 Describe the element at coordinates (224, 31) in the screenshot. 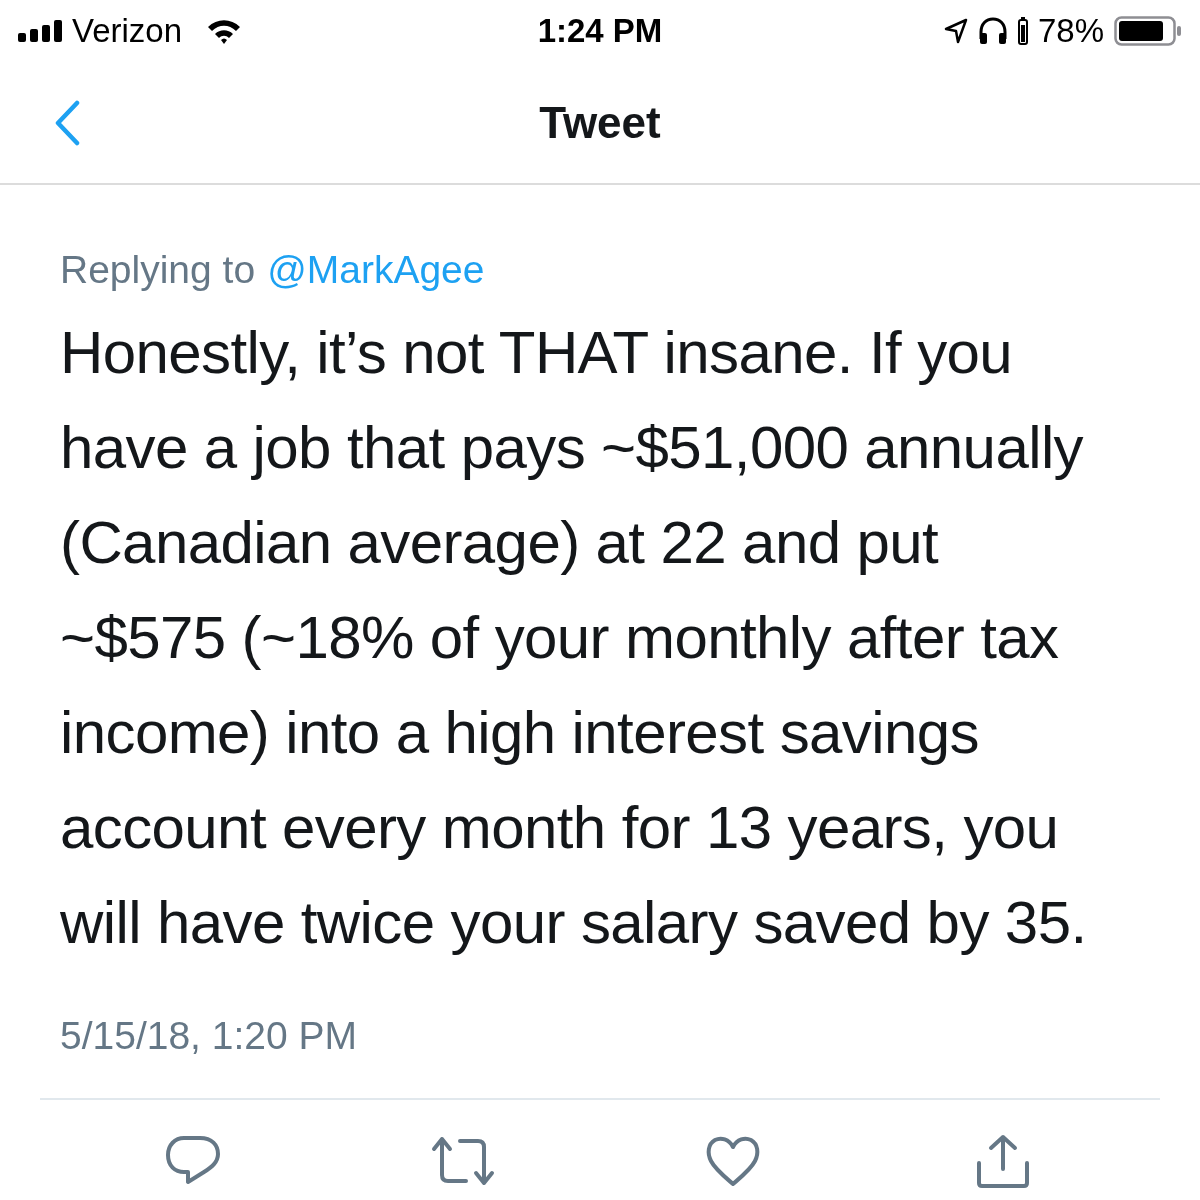

I see `wifi-icon` at that location.